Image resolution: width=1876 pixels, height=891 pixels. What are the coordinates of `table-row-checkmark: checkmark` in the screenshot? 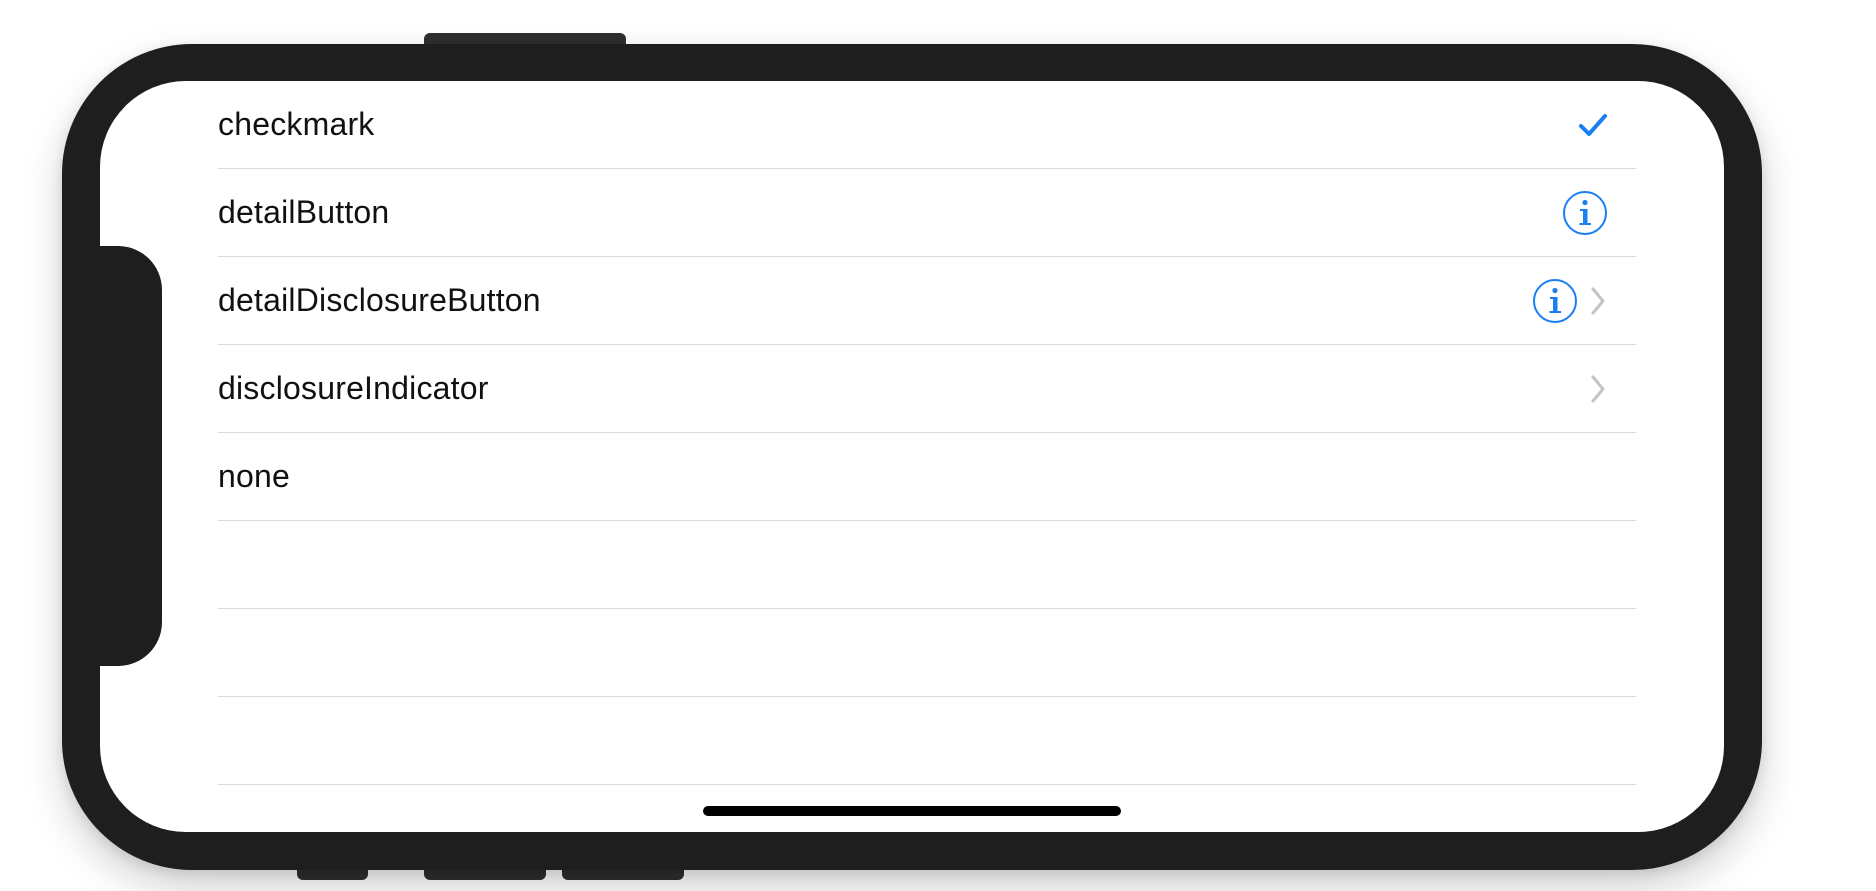 It's located at (927, 125).